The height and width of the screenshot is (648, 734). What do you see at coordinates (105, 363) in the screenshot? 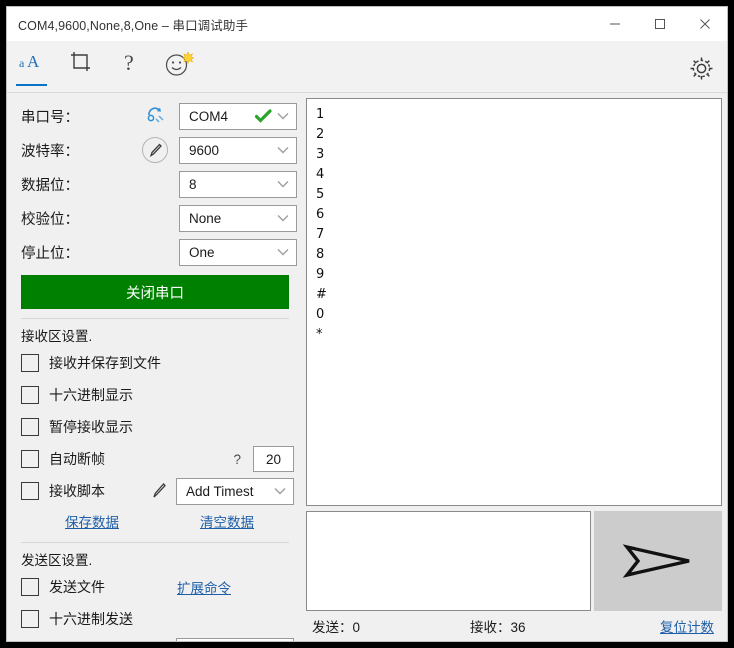
I see `checkbox-label-save-to-file: 接收并保存到文件` at bounding box center [105, 363].